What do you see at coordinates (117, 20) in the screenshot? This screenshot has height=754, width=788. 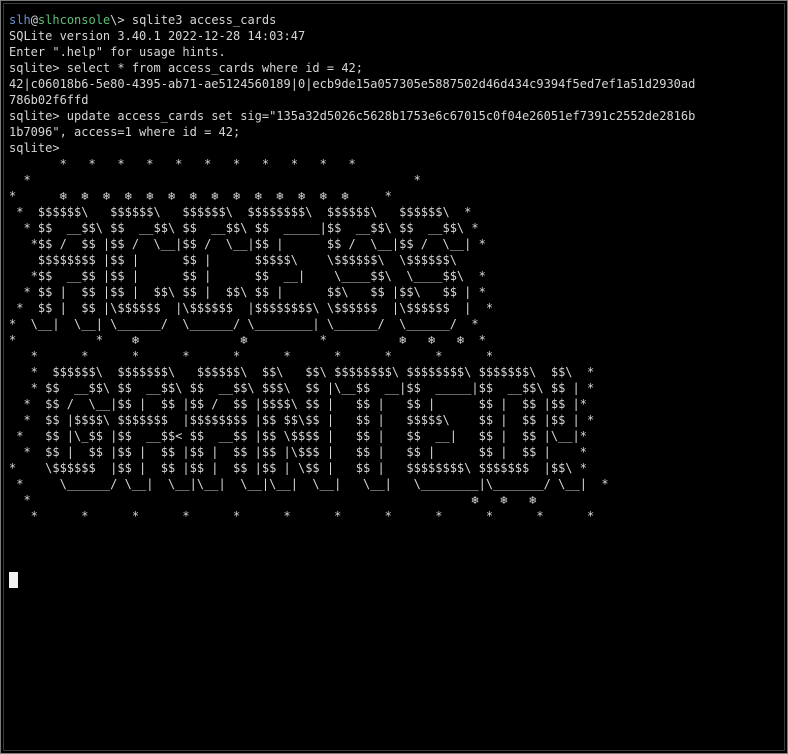 I see `prompt-path: \>` at bounding box center [117, 20].